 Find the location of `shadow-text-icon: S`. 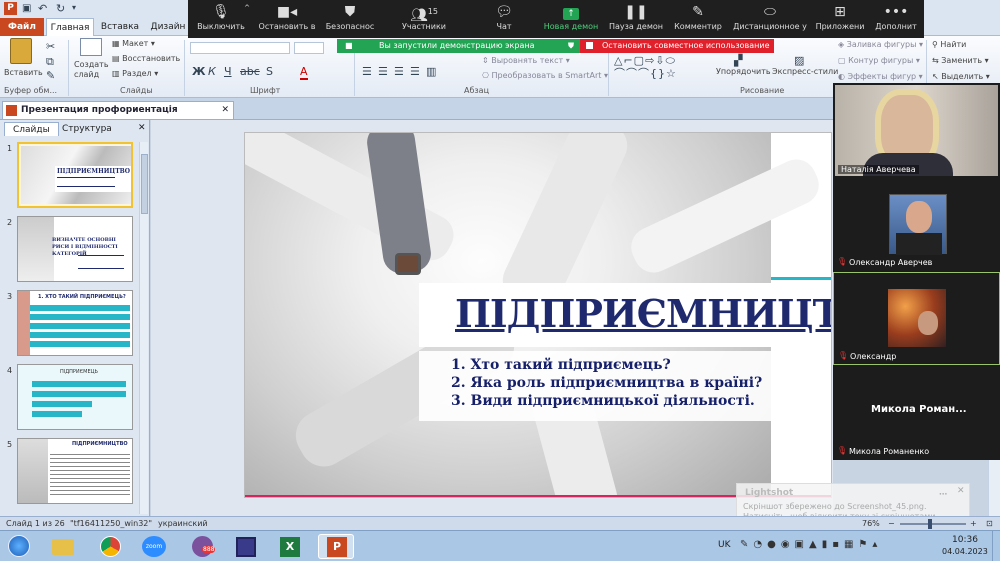

shadow-text-icon: S is located at coordinates (269, 71).